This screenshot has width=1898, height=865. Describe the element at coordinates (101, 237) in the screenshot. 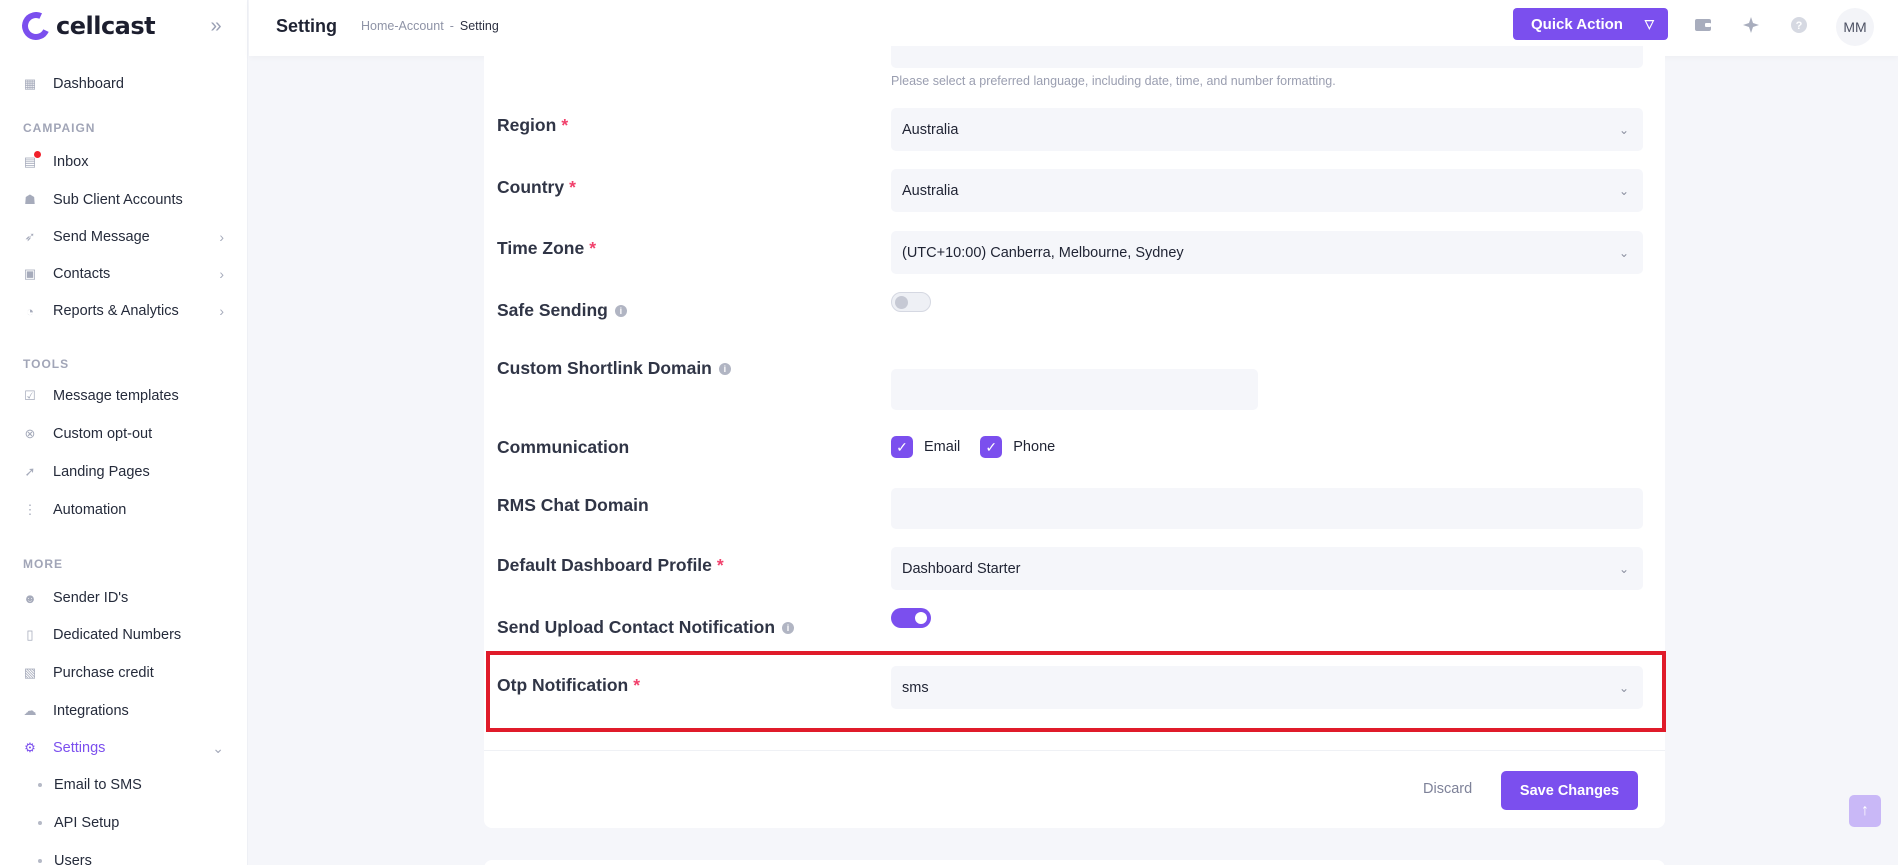

I see `sidebar-item-label: Send Message` at that location.